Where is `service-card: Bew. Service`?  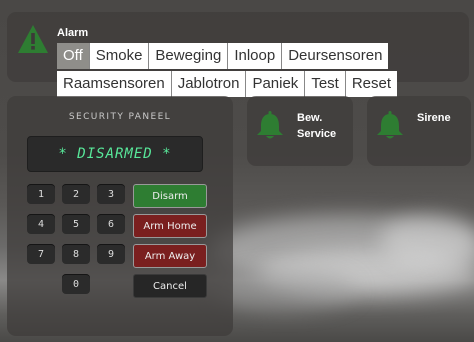 service-card: Bew. Service is located at coordinates (300, 131).